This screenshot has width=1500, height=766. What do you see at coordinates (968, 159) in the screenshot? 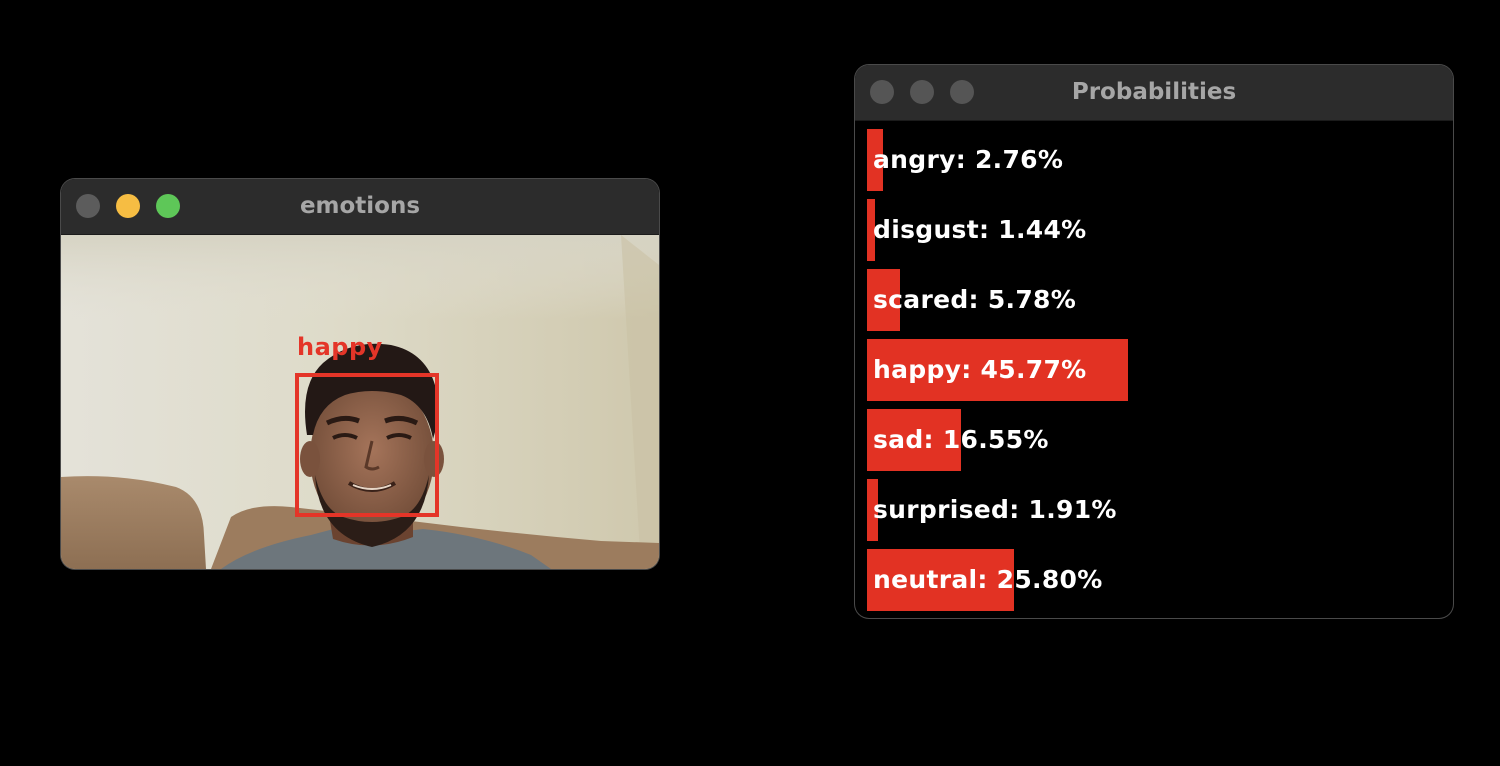
I see `prob-label: angry: 2.76%` at bounding box center [968, 159].